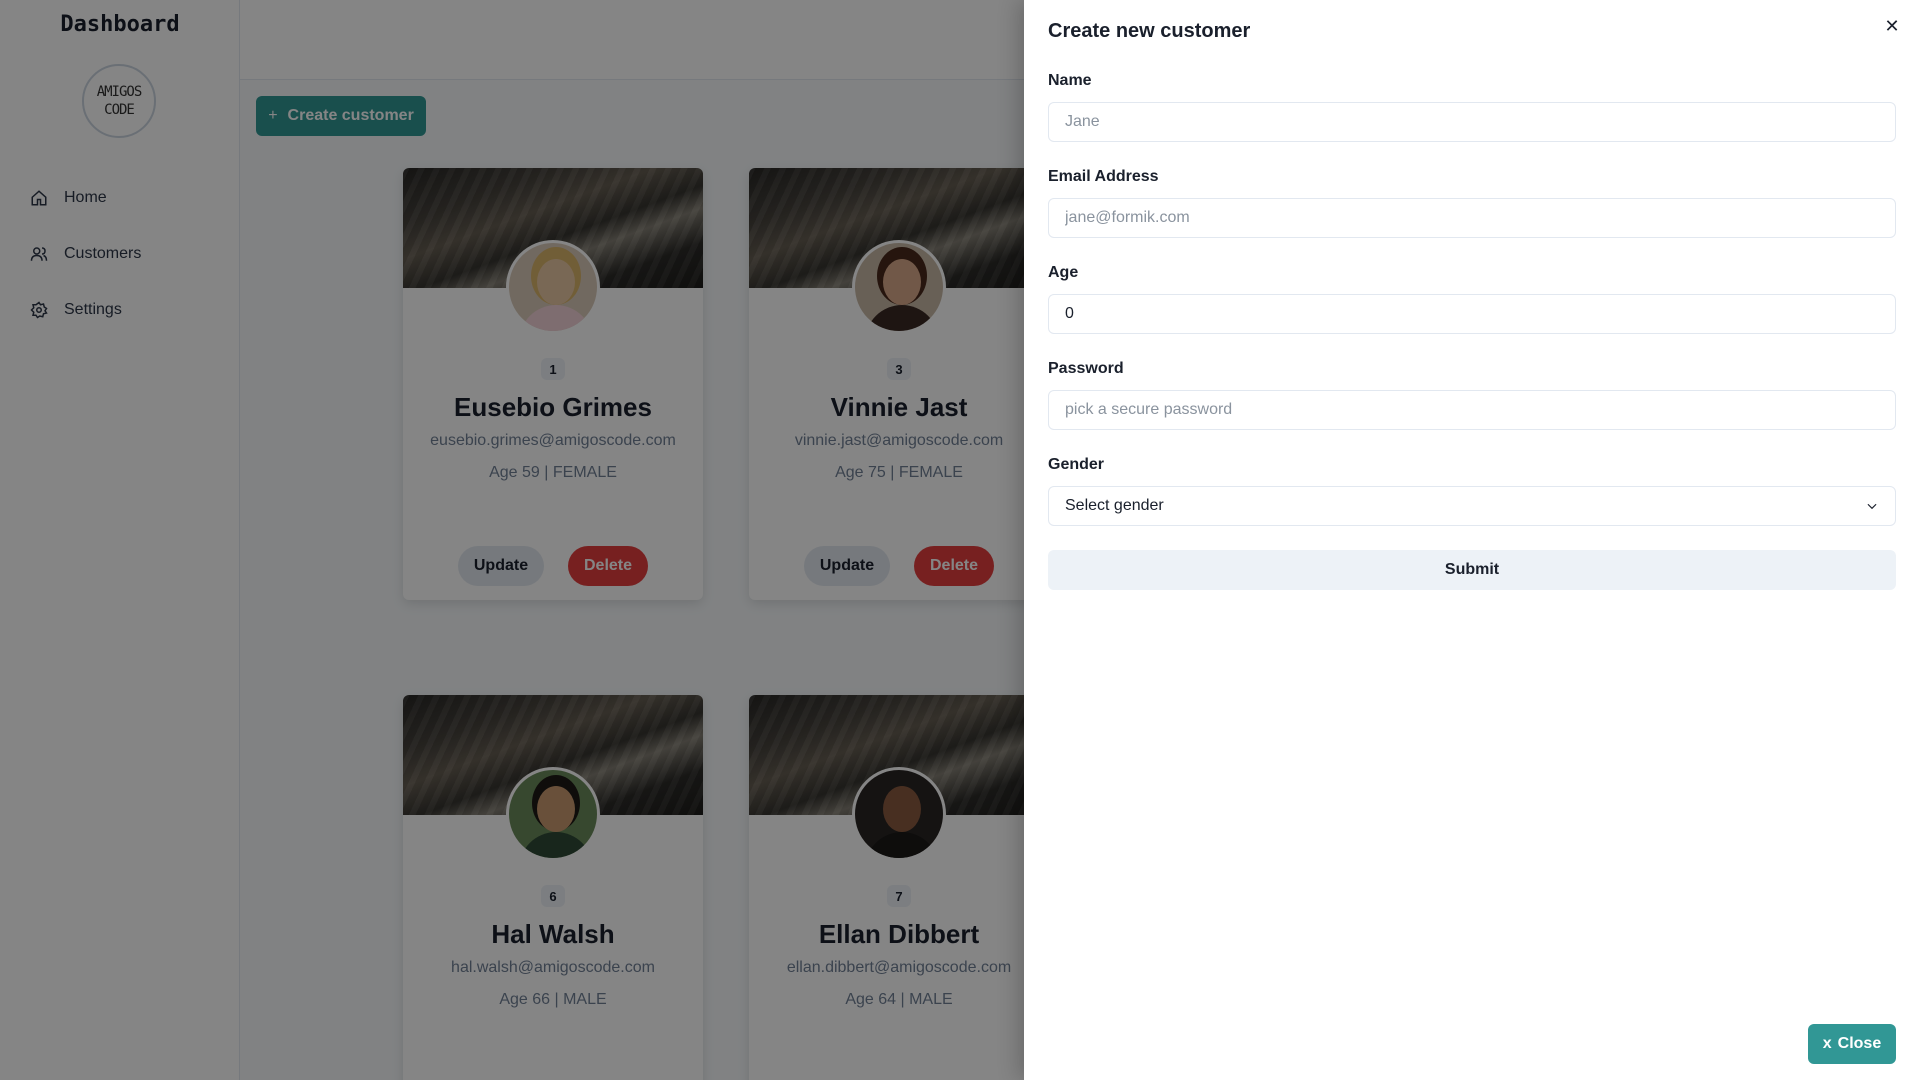  I want to click on name-label: Name, so click(1070, 80).